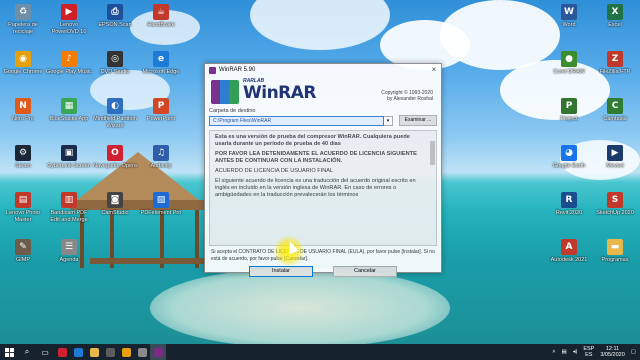  What do you see at coordinates (615, 72) in the screenshot?
I see `desktop-shortcut-label: FileZilla FTP` at bounding box center [615, 72].